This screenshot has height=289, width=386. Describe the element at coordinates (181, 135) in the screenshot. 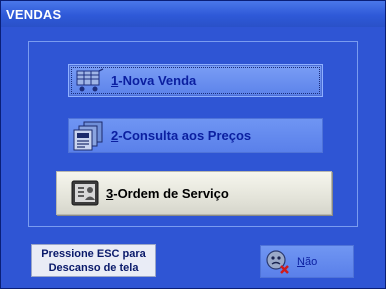

I see `consulta-precos-label: 2-Consulta aos Preços` at that location.